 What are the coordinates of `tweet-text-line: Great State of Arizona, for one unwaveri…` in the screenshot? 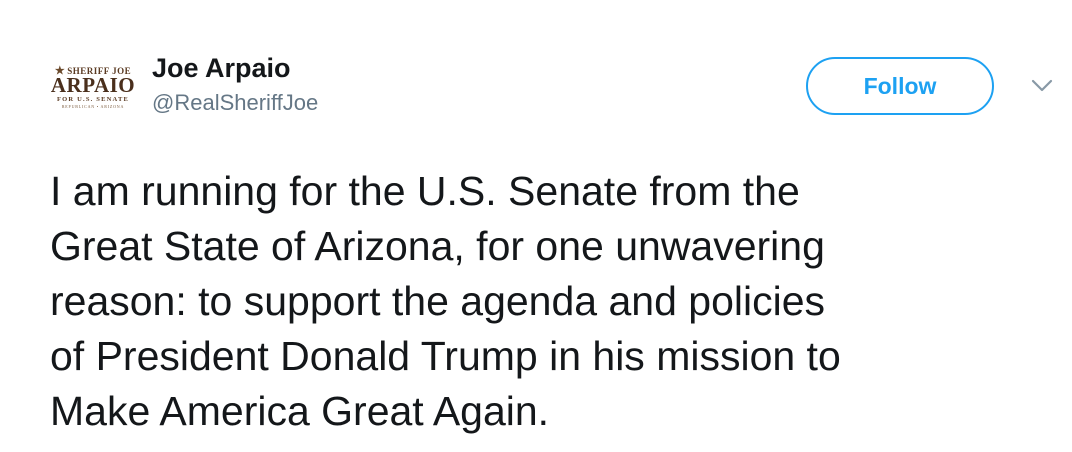 It's located at (437, 246).